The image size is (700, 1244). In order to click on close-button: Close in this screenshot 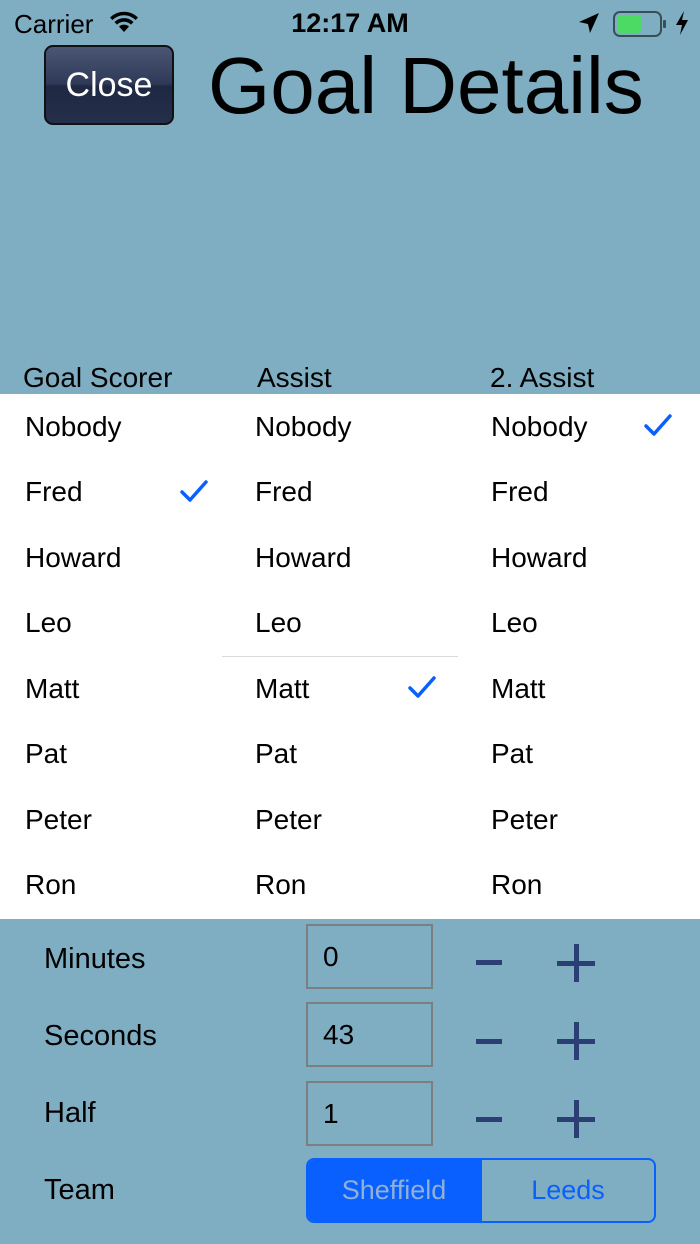, I will do `click(109, 85)`.